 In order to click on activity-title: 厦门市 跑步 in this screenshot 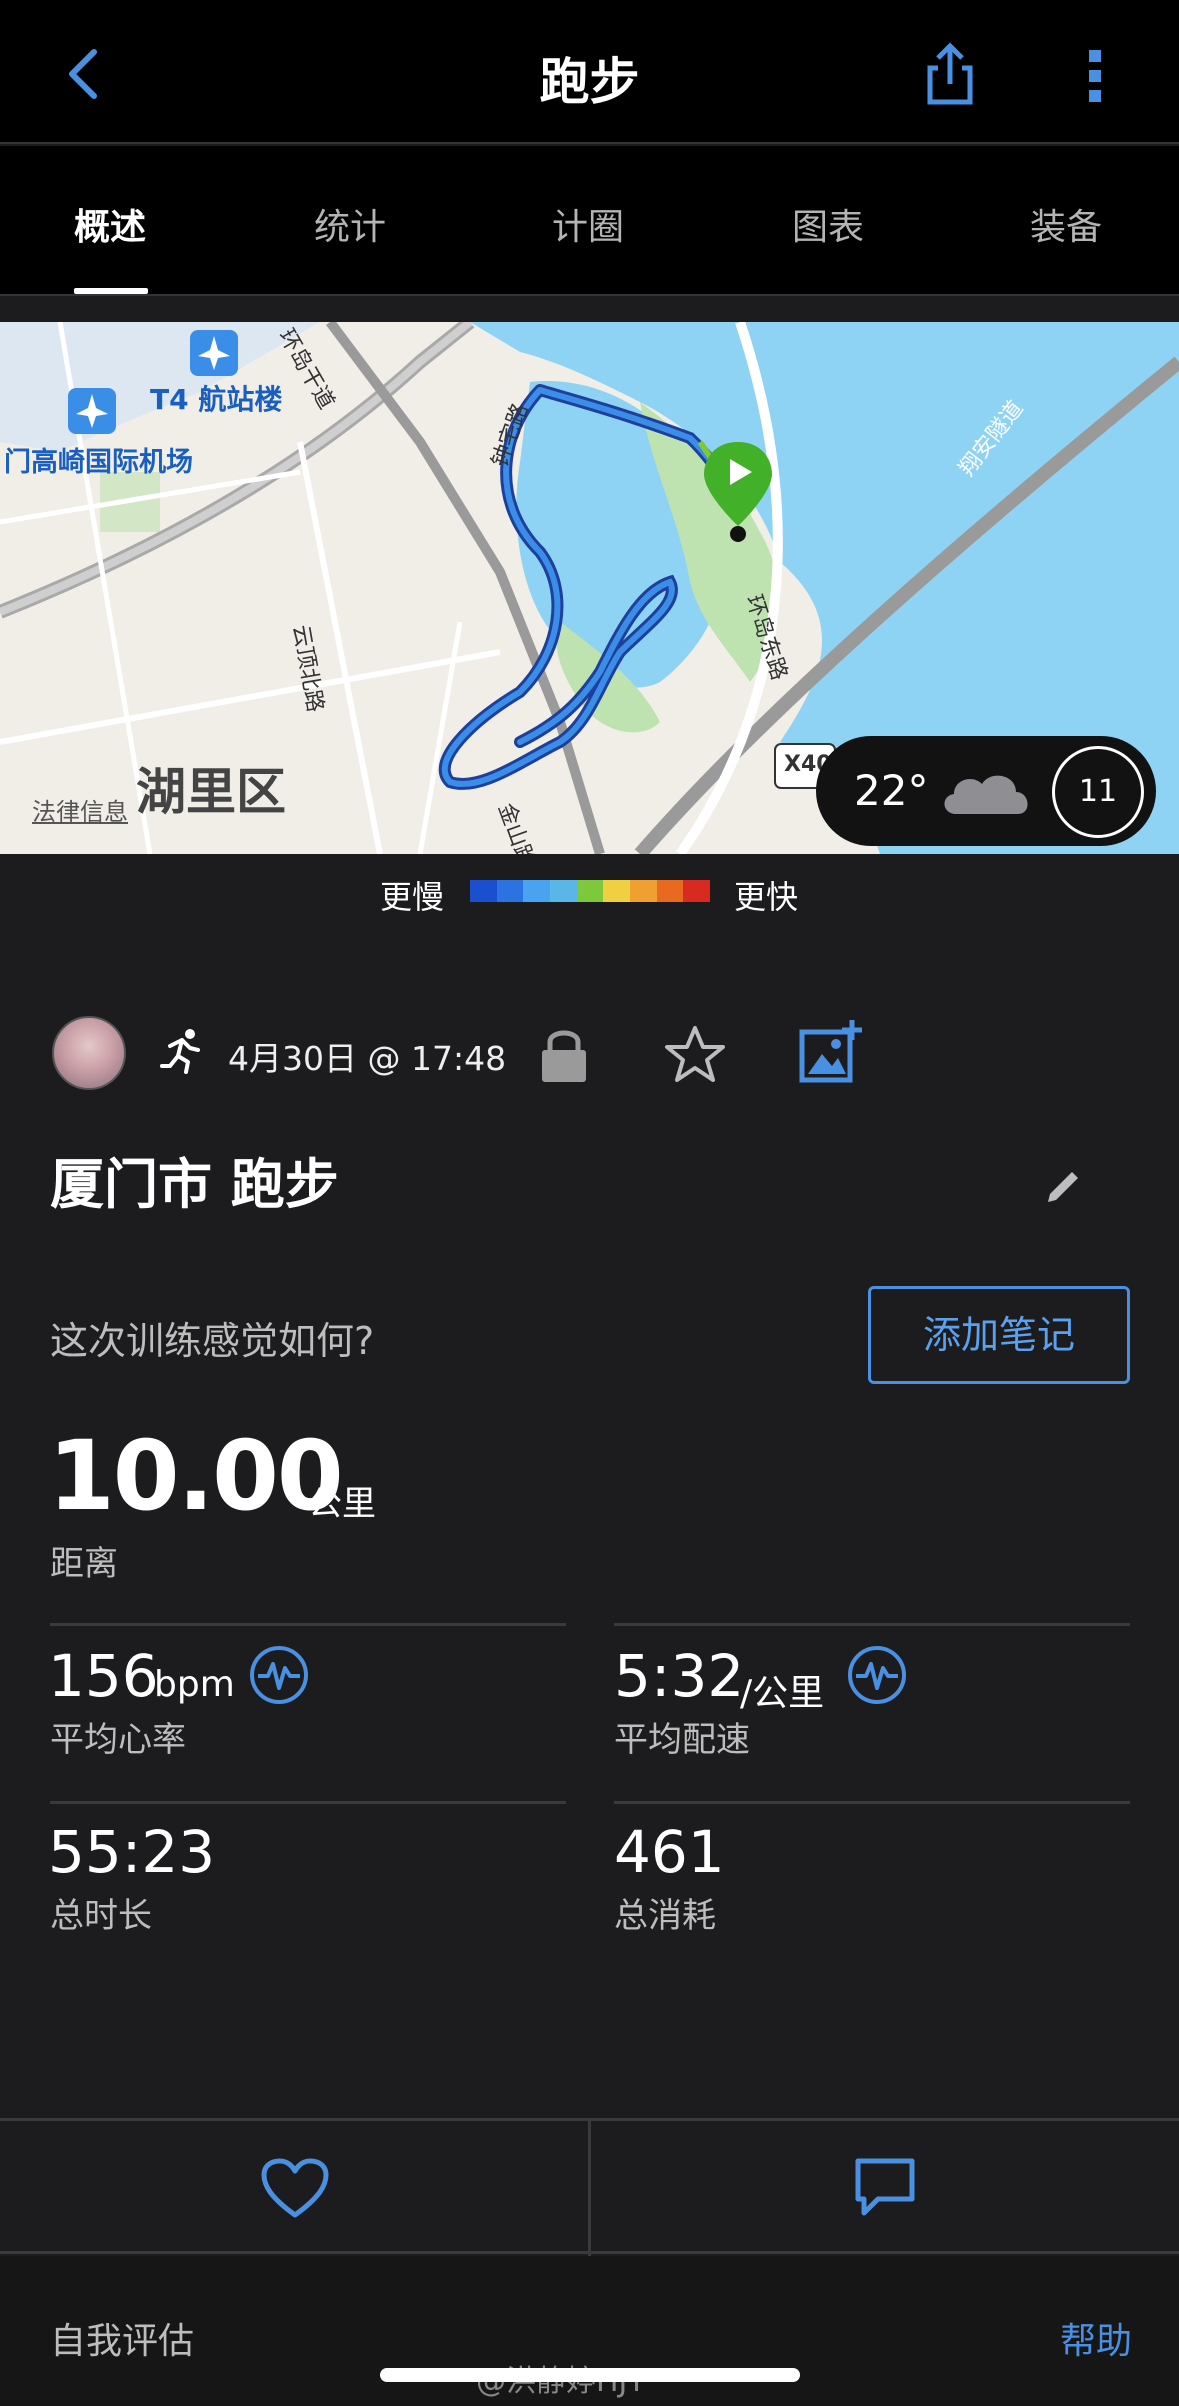, I will do `click(194, 1184)`.